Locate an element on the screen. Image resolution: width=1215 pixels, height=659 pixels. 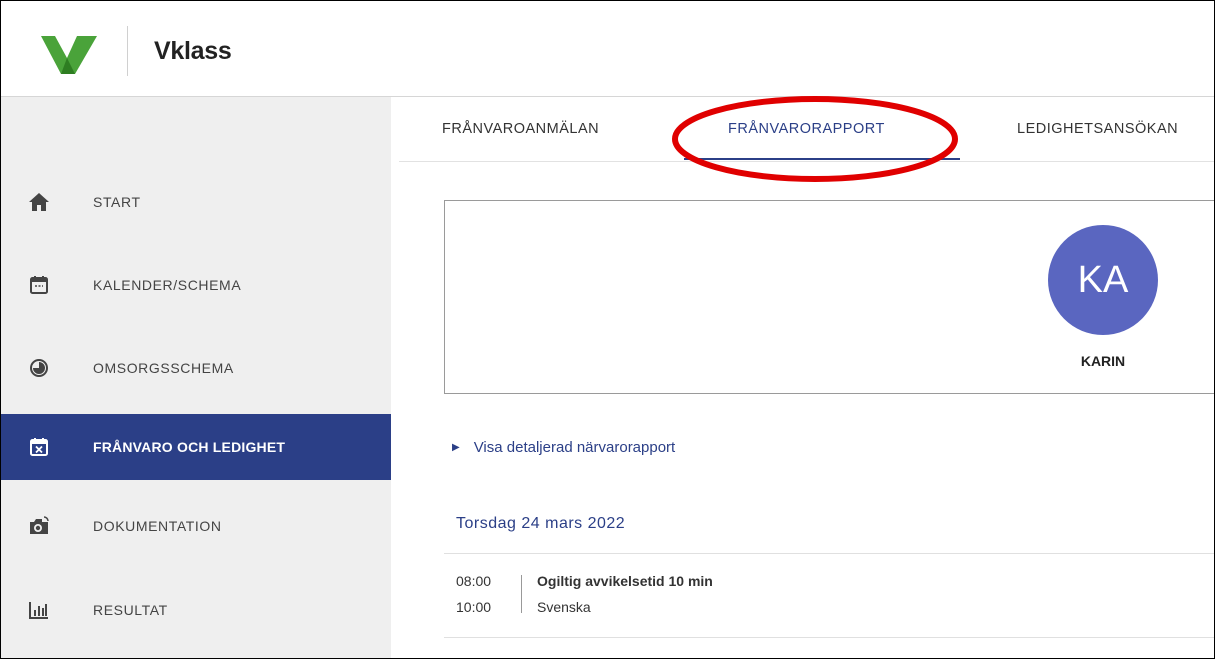
detailed-report-toggle: ▶ Visa detaljerad närvarorapport is located at coordinates (563, 447).